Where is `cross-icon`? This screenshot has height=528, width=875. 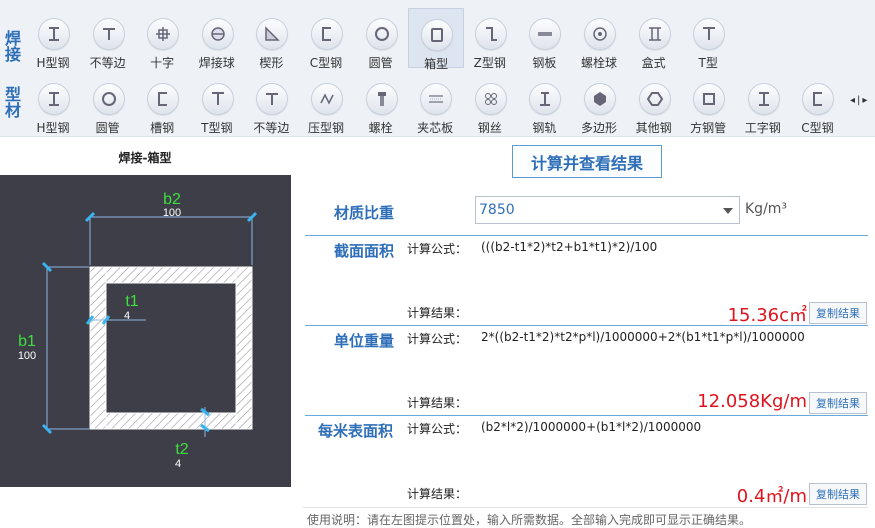
cross-icon is located at coordinates (163, 34).